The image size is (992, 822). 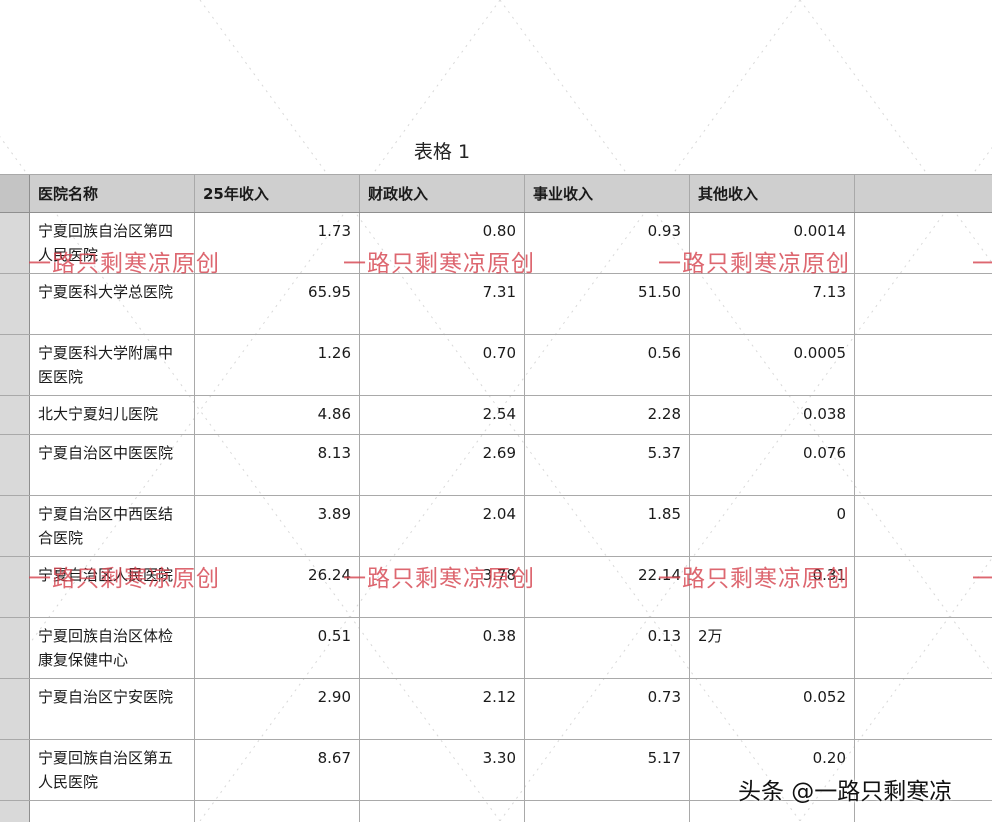 What do you see at coordinates (277, 415) in the screenshot?
I see `cell-income-25: 4.86` at bounding box center [277, 415].